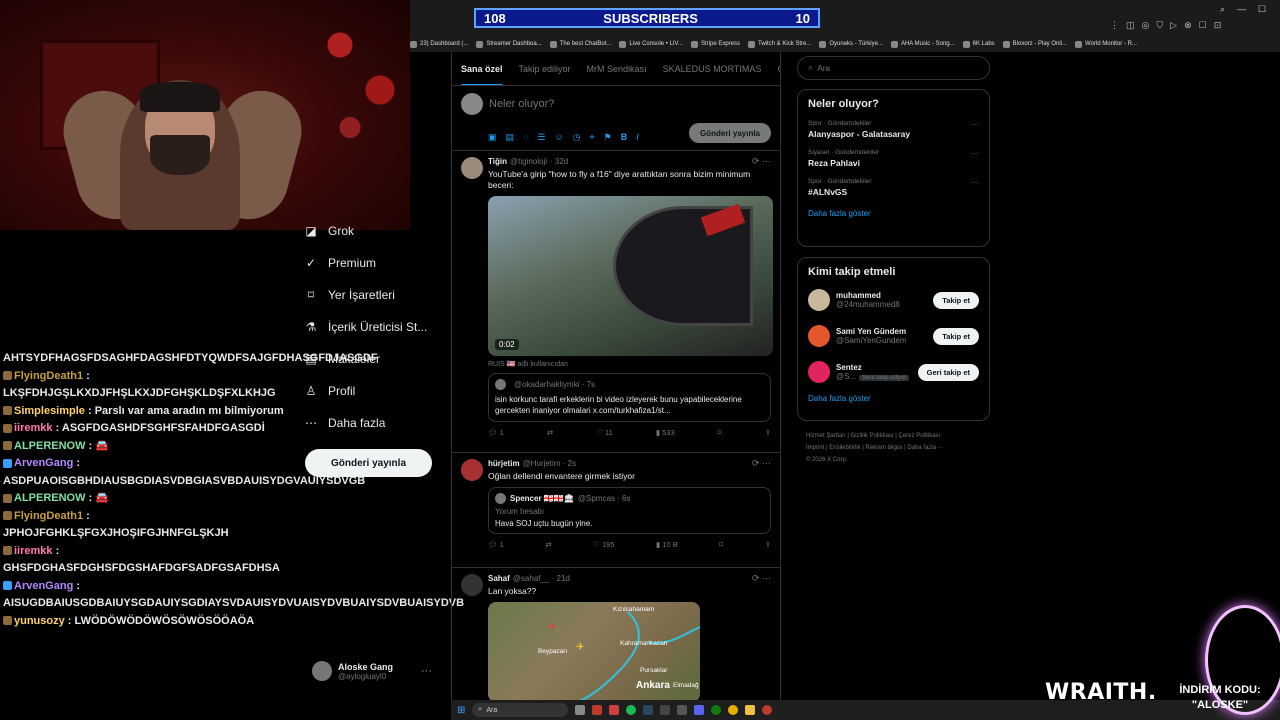  I want to click on sidebar-item-daha-fazla: ⋯ Daha fazla, so click(376, 423).